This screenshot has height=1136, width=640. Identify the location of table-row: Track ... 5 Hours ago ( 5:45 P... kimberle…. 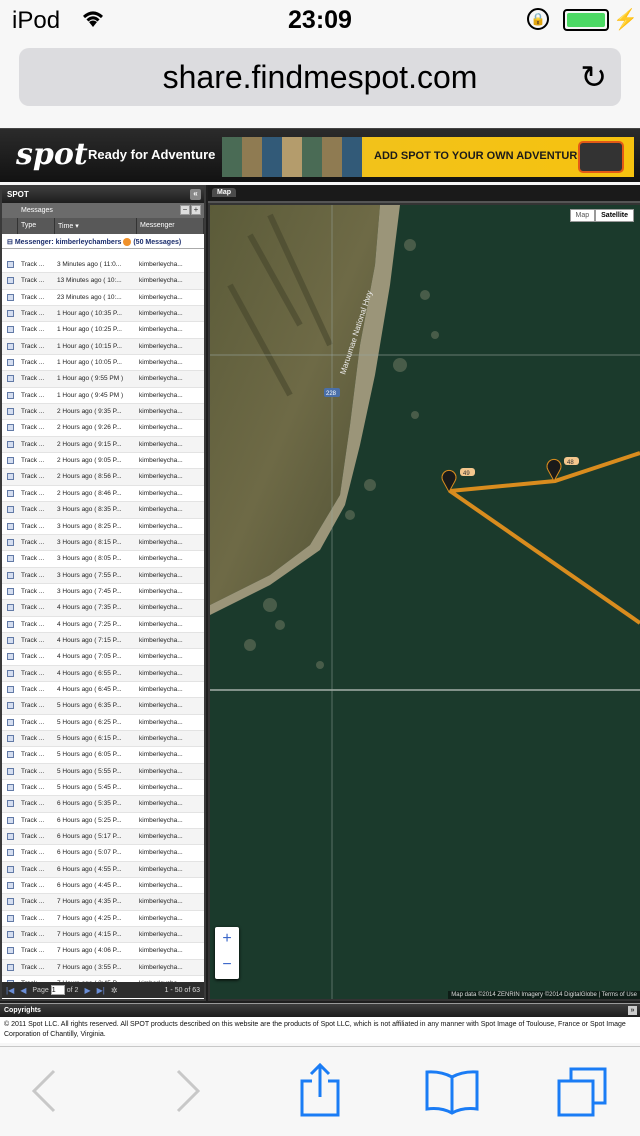
(103, 788).